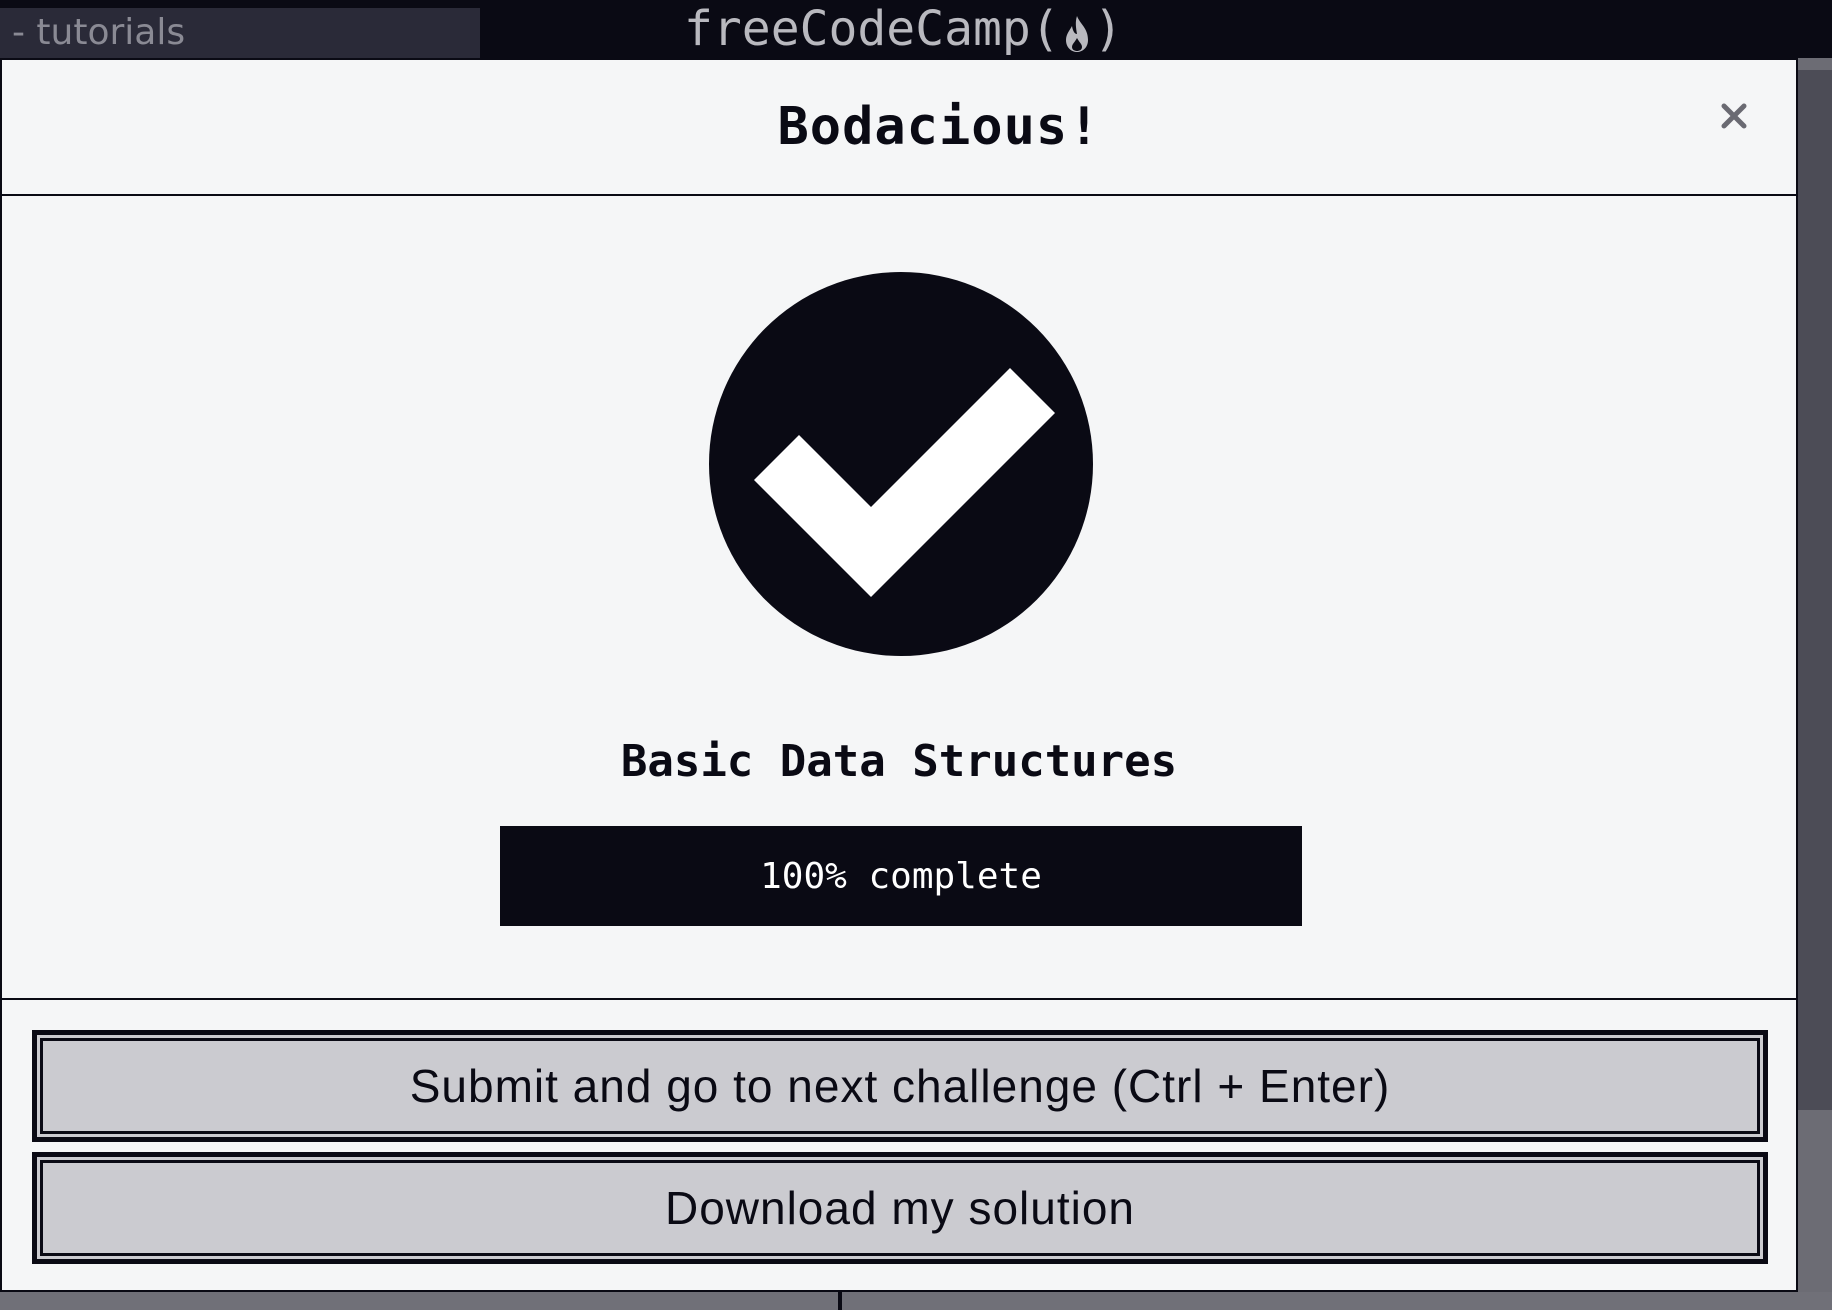 The image size is (1832, 1310). I want to click on top-nav-bar: - tutorials freeCodeCamp( ), so click(916, 29).